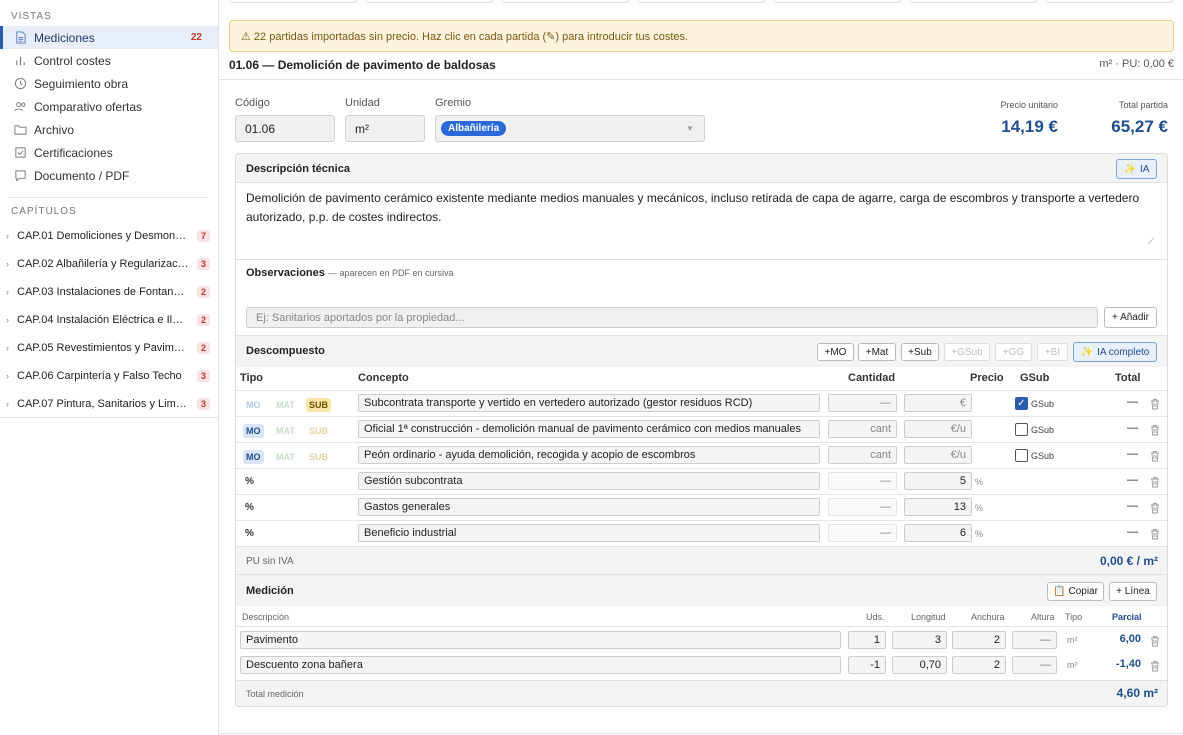 Image resolution: width=1183 pixels, height=735 pixels. Describe the element at coordinates (109, 37) in the screenshot. I see `sidebar-item-mediciones: Mediciones 22` at that location.